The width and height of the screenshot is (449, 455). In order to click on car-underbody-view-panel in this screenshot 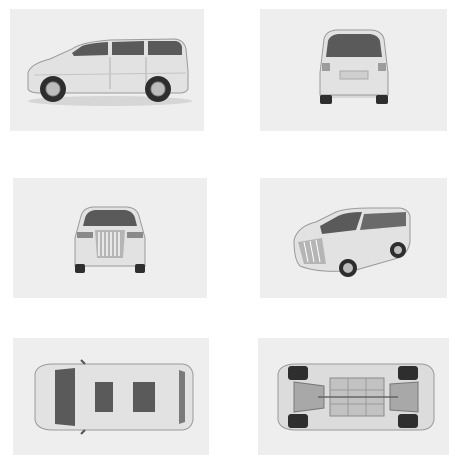, I will do `click(353, 396)`.